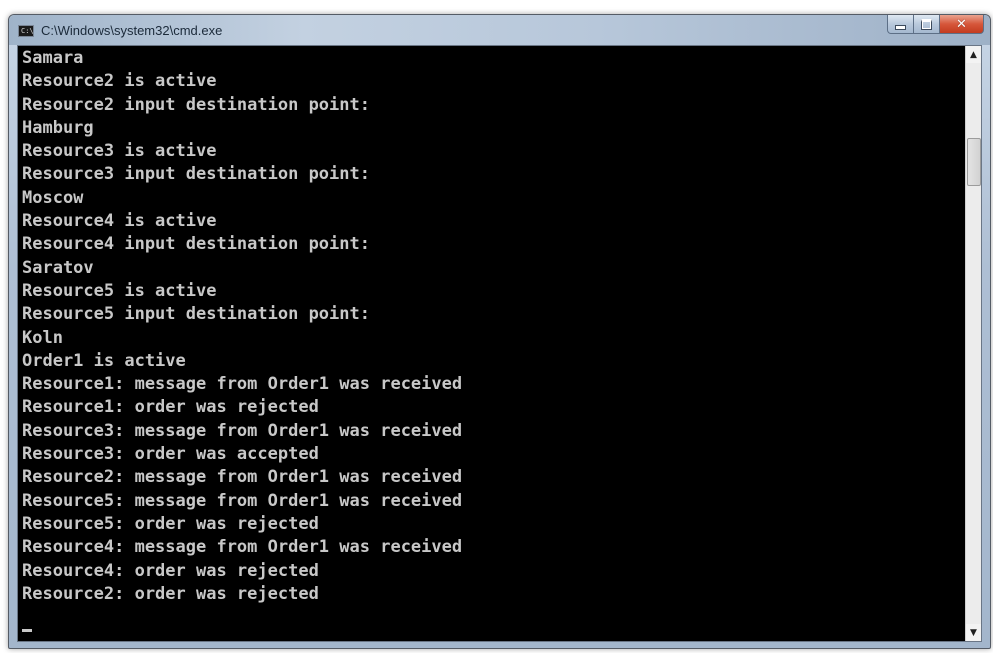 This screenshot has width=993, height=653. What do you see at coordinates (973, 343) in the screenshot?
I see `vertical-scrollbar: ▲ ▼` at bounding box center [973, 343].